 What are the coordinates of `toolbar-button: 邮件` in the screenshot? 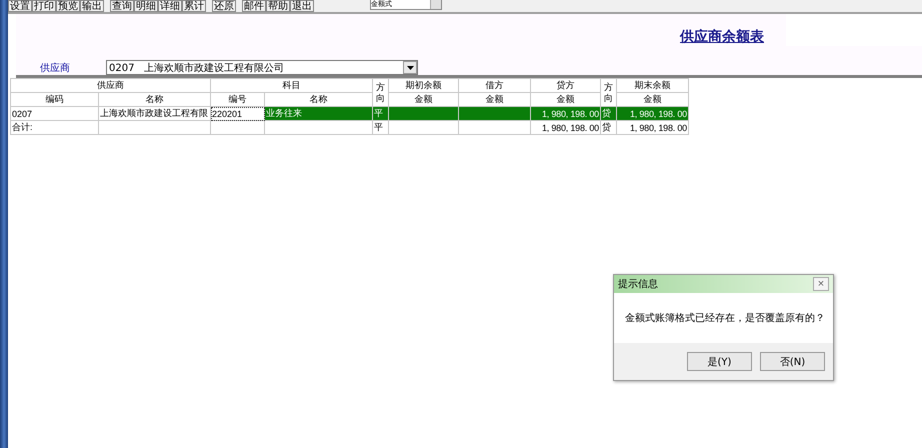 It's located at (254, 6).